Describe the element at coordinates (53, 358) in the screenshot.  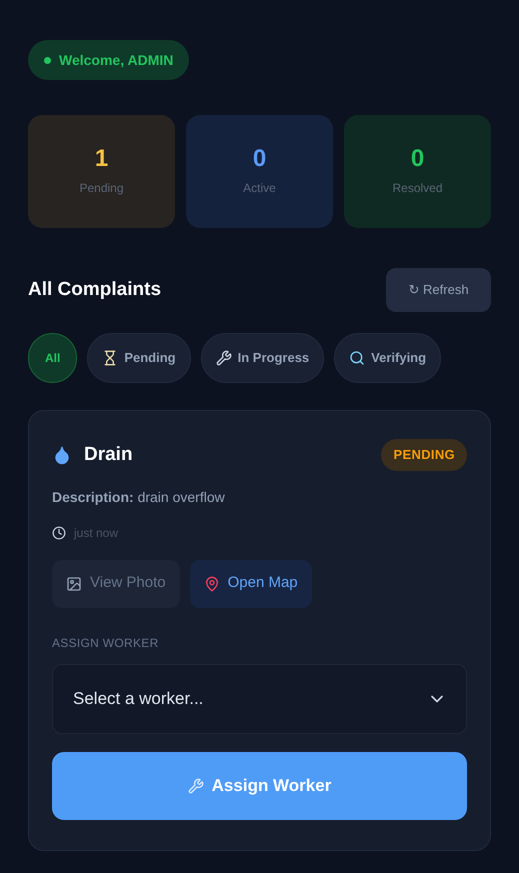
I see `filter-tab: All` at that location.